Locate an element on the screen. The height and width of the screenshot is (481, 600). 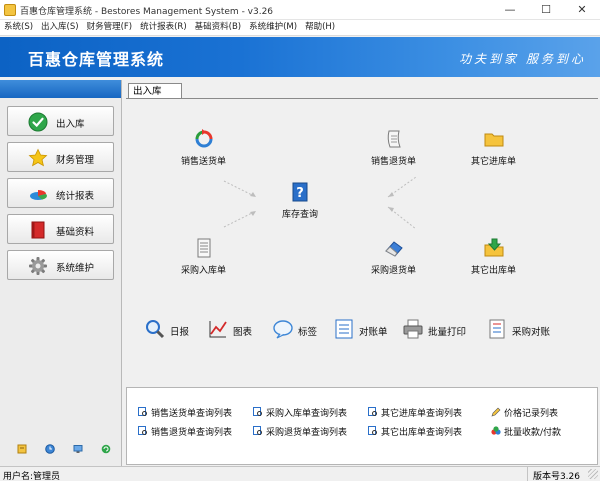
monitor-icon is located at coordinates (78, 449).